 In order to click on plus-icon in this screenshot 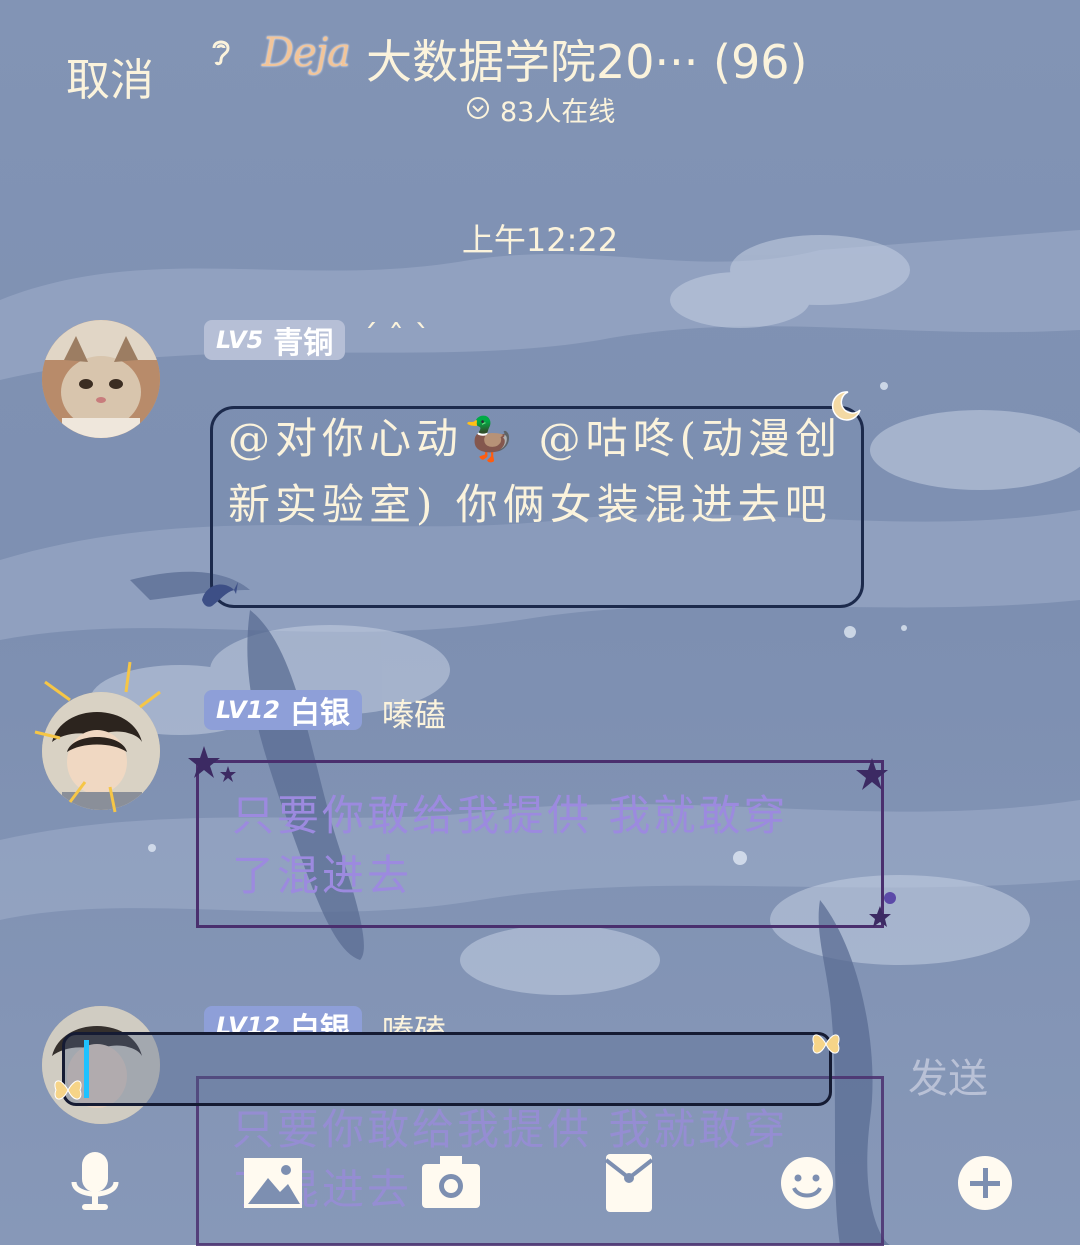, I will do `click(985, 1183)`.